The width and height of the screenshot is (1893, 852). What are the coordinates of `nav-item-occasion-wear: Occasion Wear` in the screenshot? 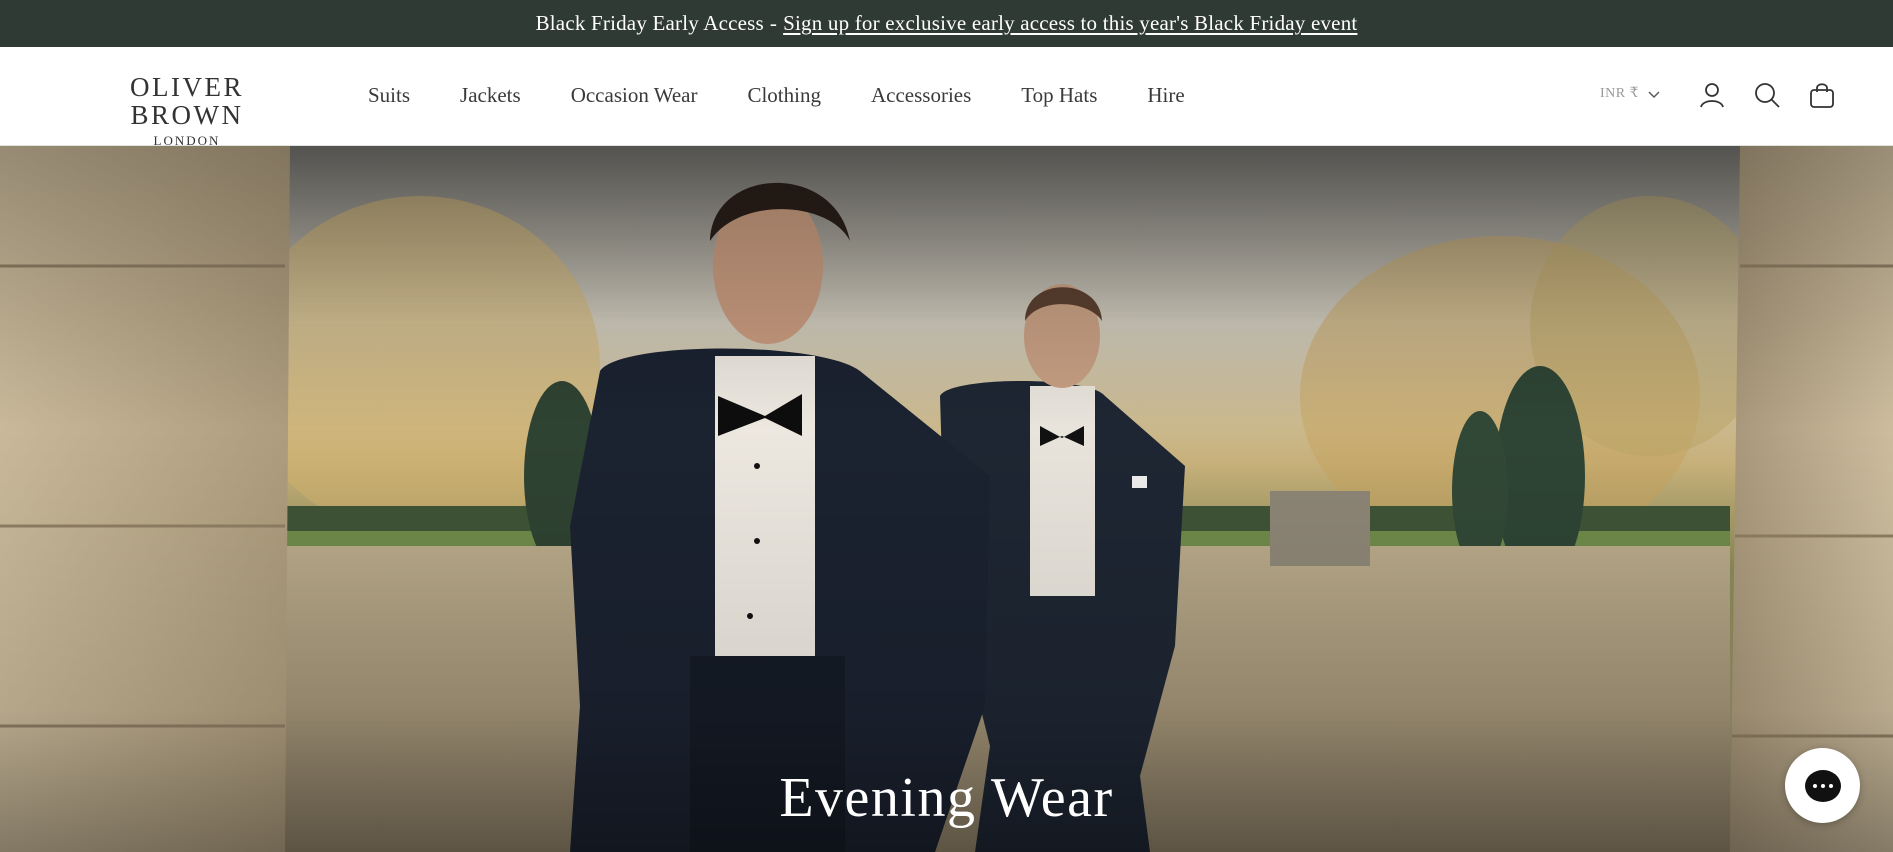 It's located at (634, 95).